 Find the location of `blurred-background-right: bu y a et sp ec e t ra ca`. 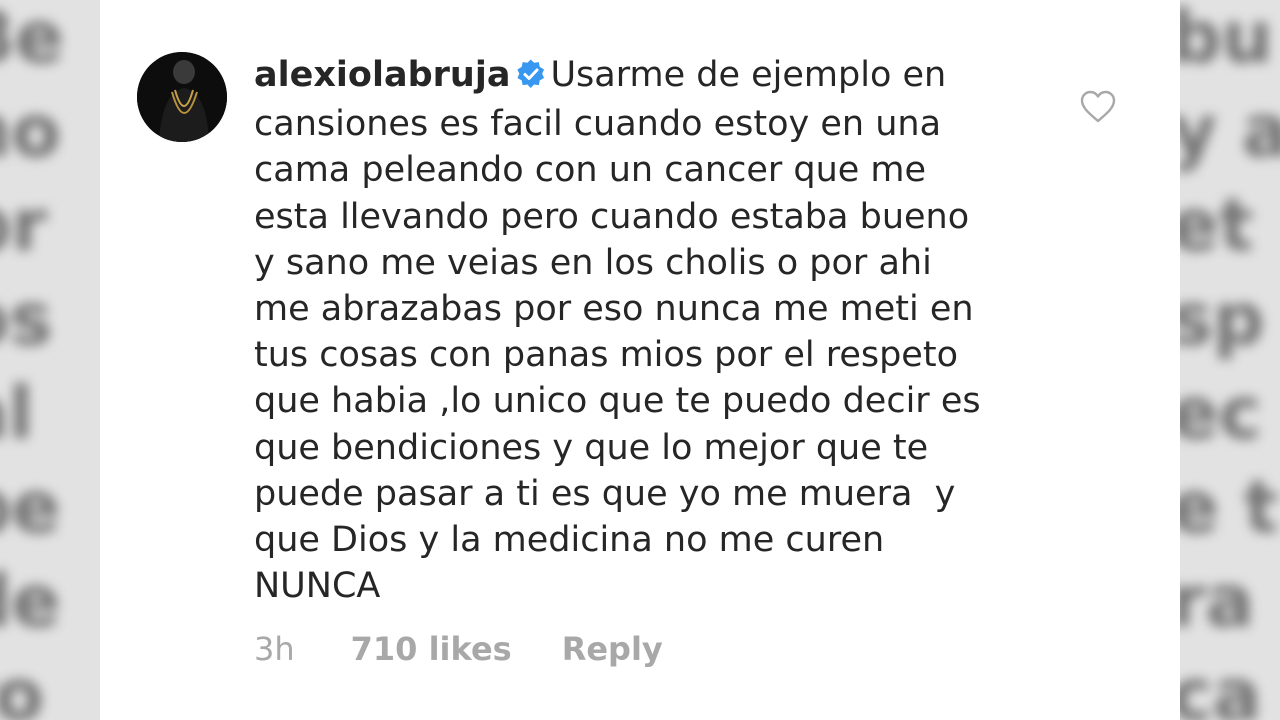

blurred-background-right: bu y a et sp ec e t ra ca is located at coordinates (1230, 360).